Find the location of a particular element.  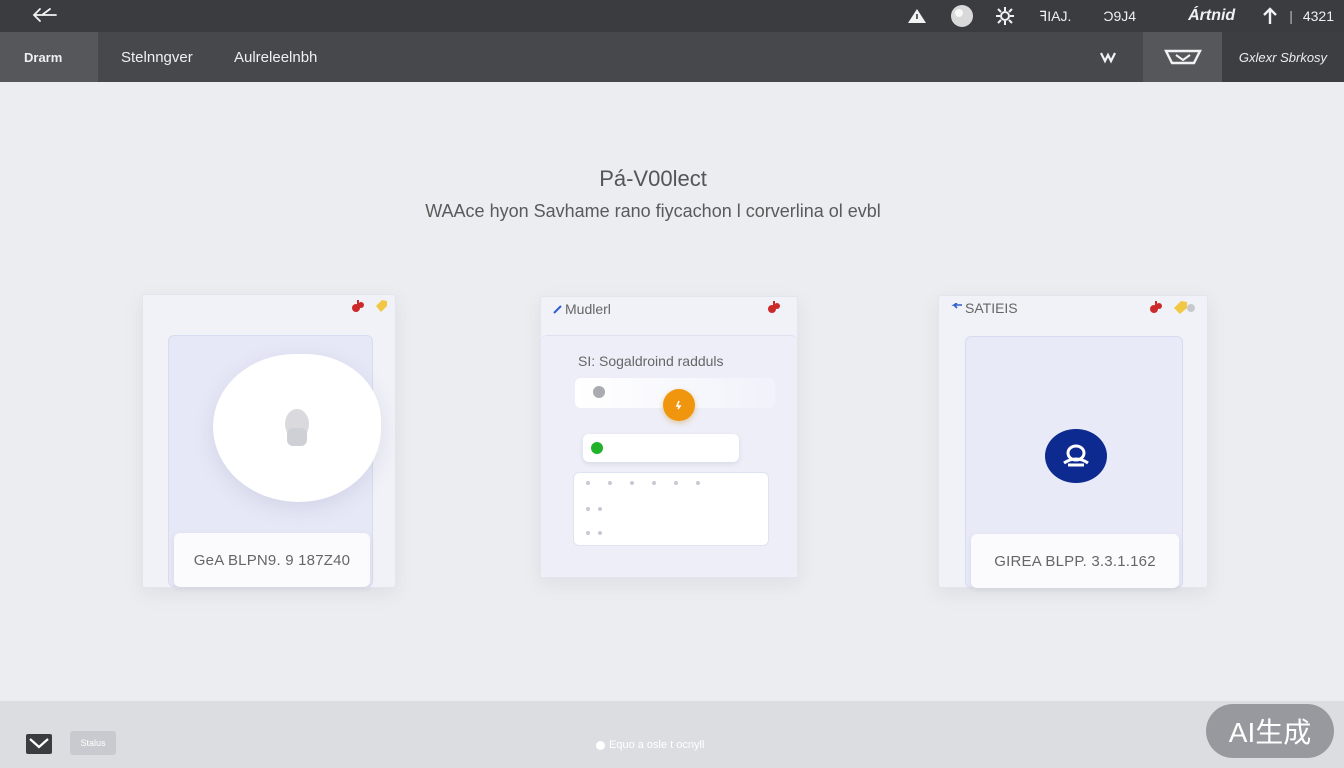

display-icon is located at coordinates (1183, 57).